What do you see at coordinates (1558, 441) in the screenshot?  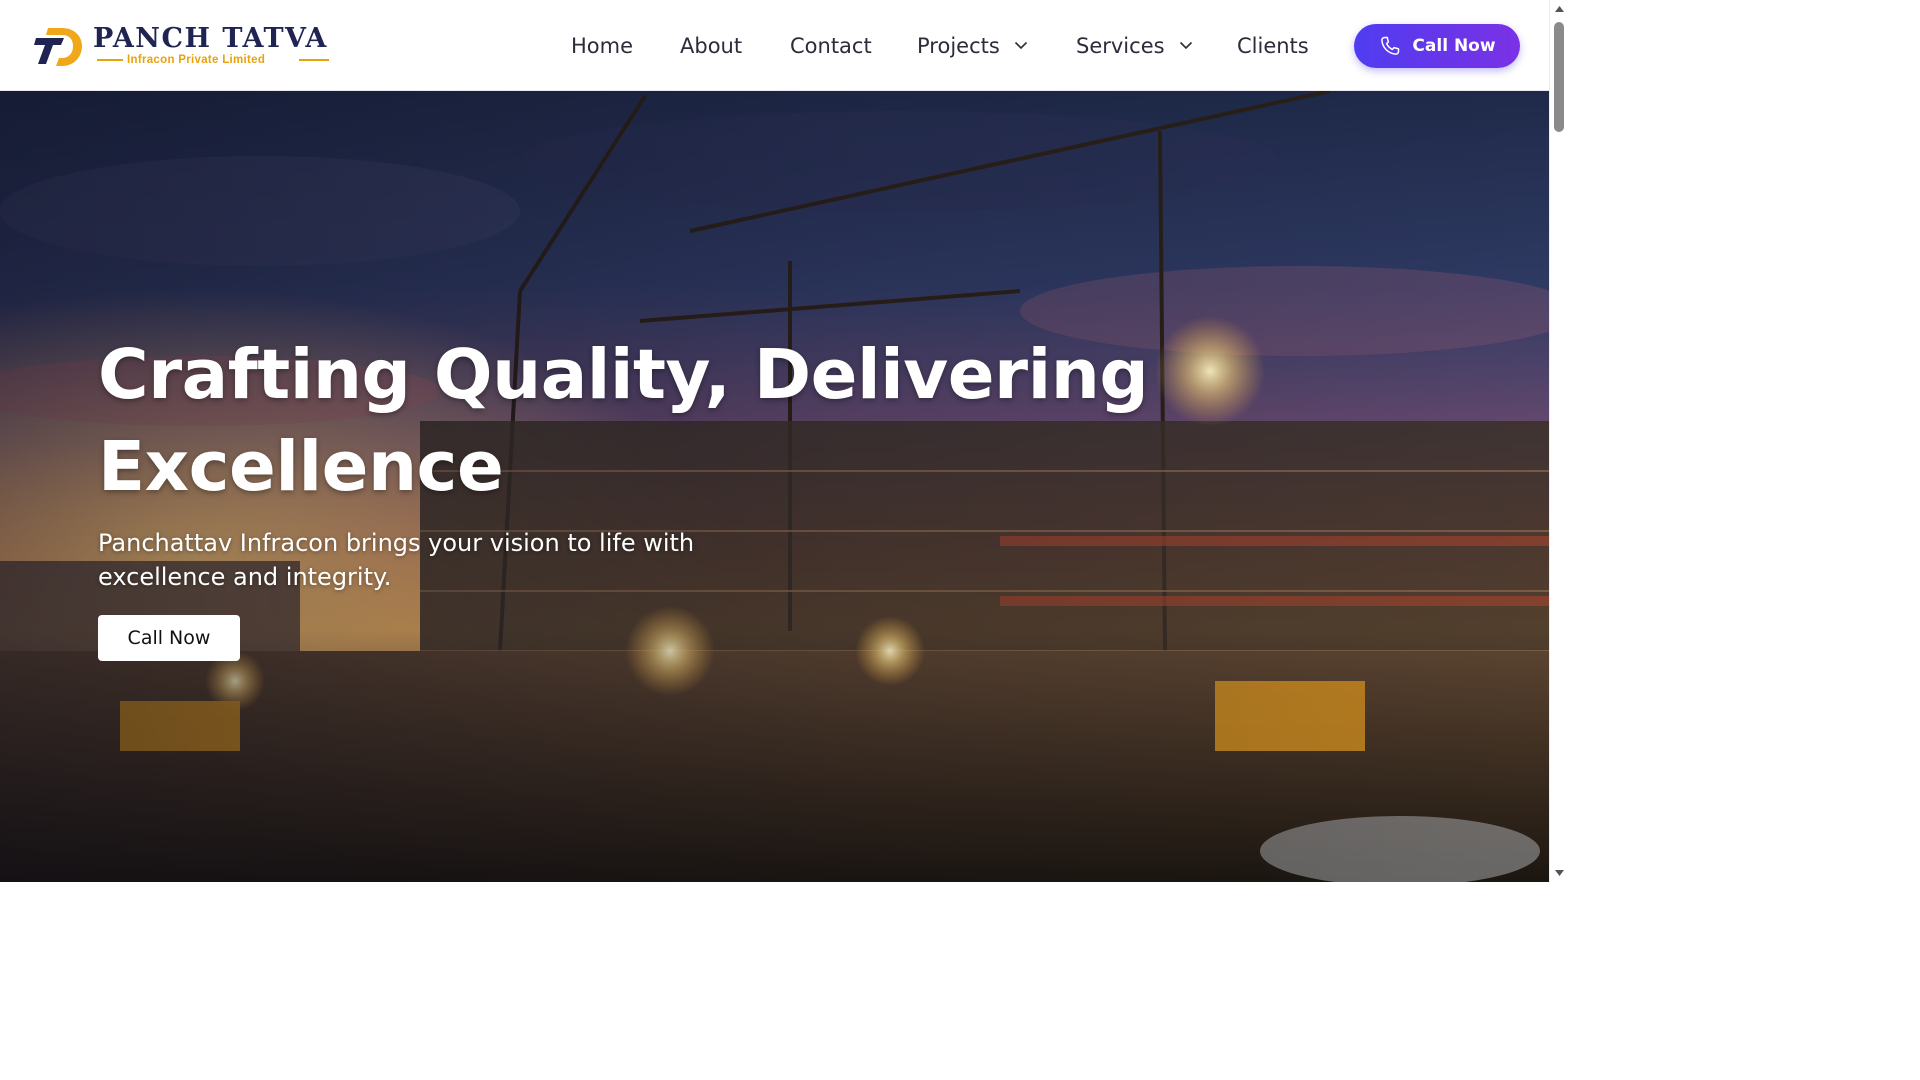 I see `page-scrollbar` at bounding box center [1558, 441].